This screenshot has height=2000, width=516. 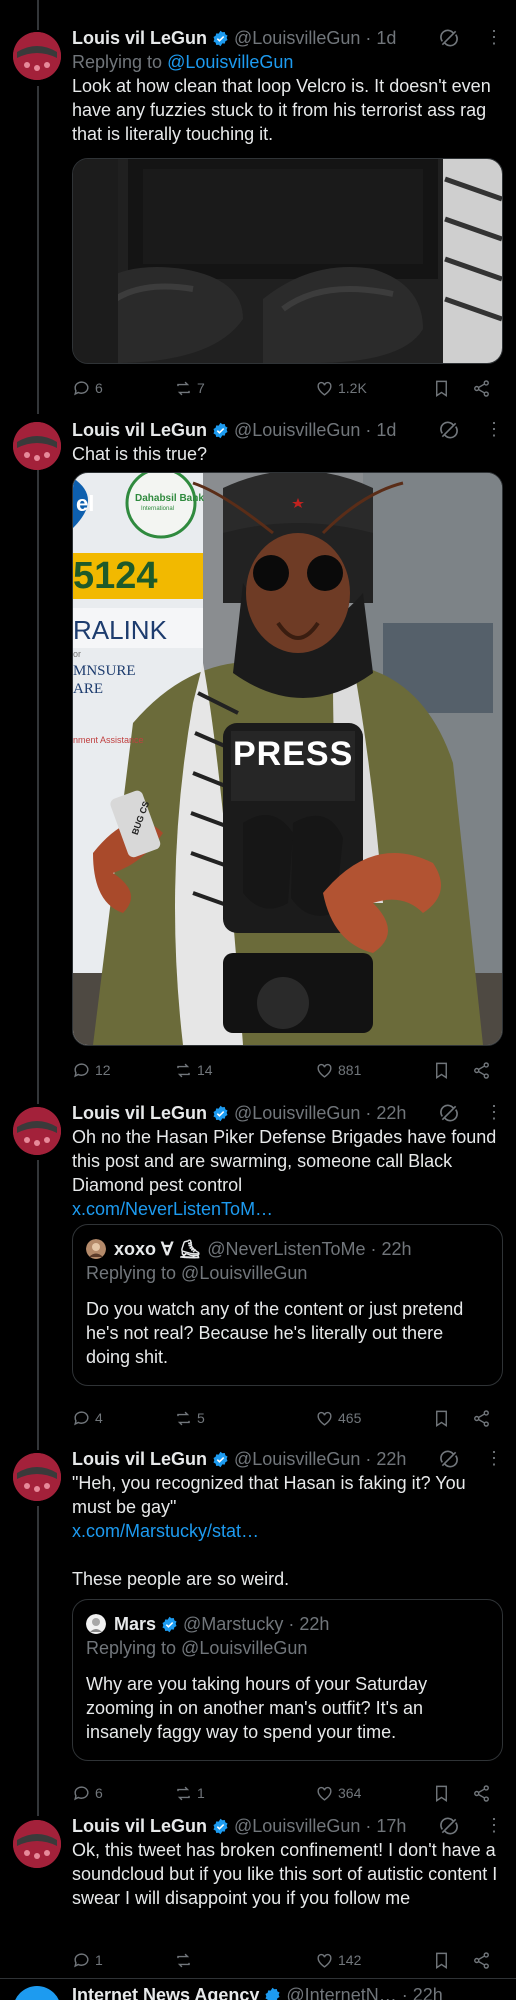 I want to click on reply-button: 12, so click(x=91, y=1070).